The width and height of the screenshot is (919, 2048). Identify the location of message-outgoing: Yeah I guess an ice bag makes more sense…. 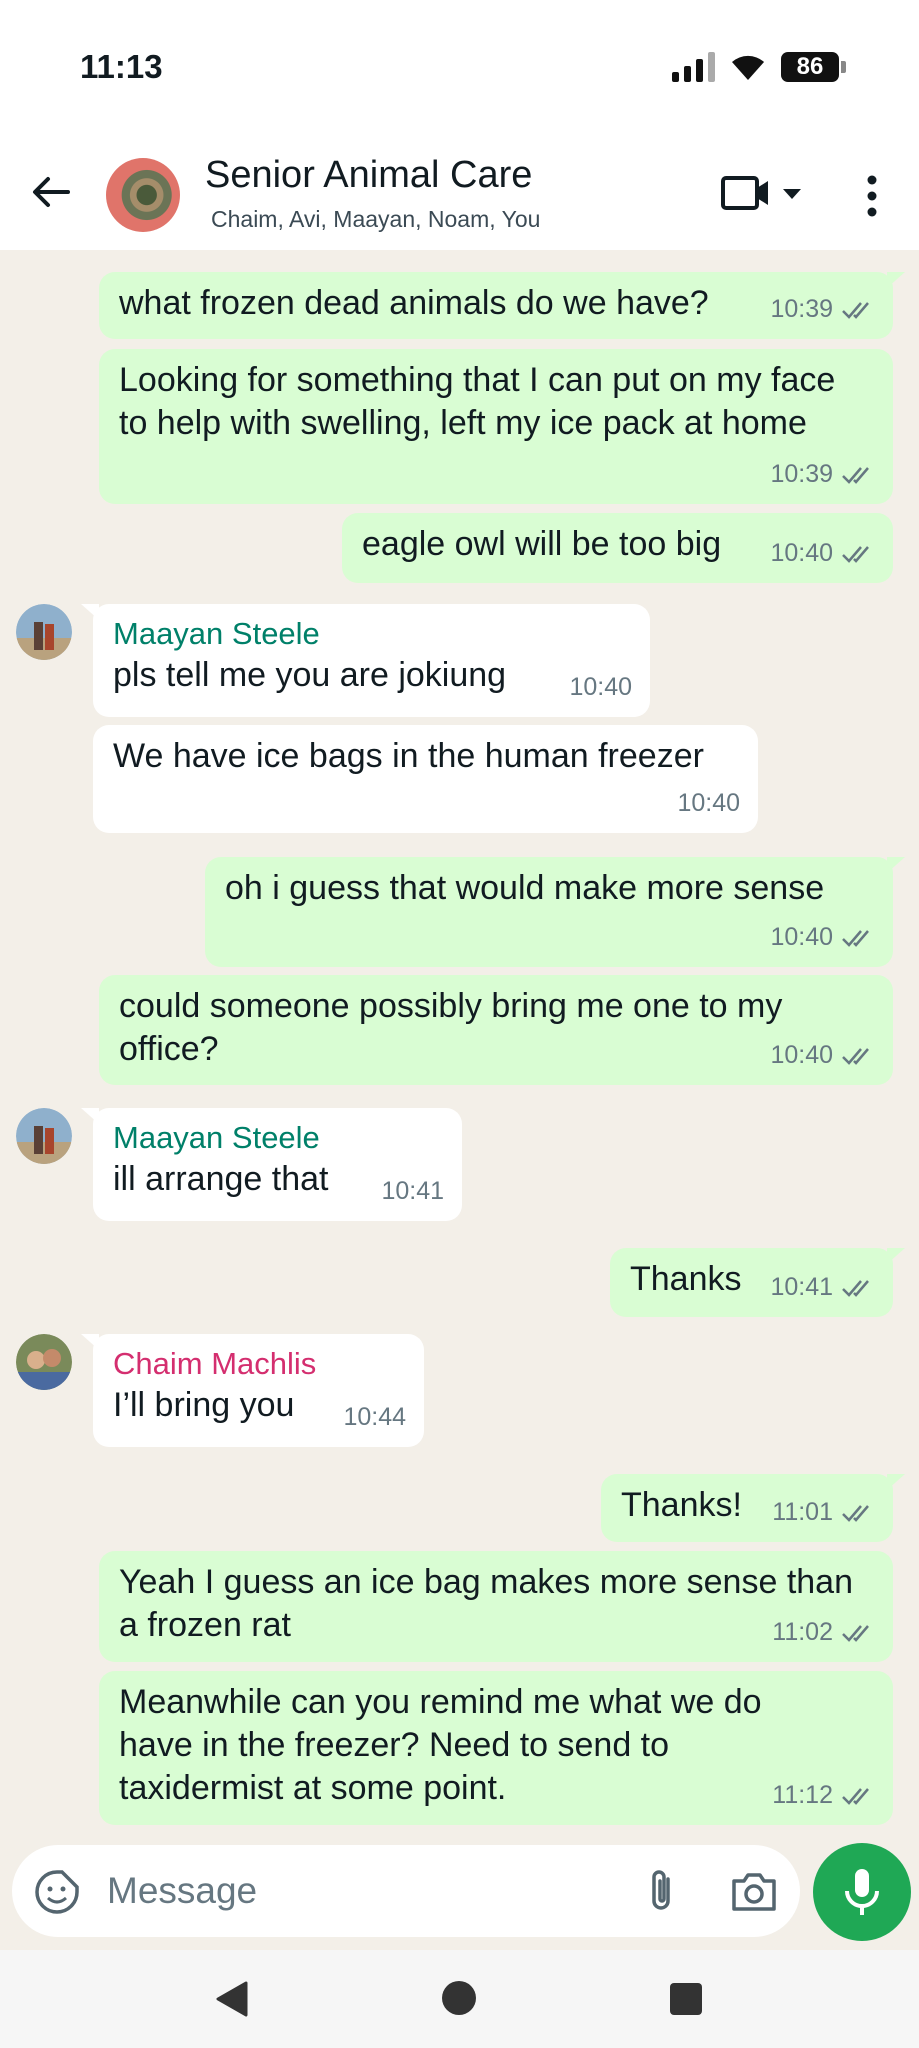
(496, 1606).